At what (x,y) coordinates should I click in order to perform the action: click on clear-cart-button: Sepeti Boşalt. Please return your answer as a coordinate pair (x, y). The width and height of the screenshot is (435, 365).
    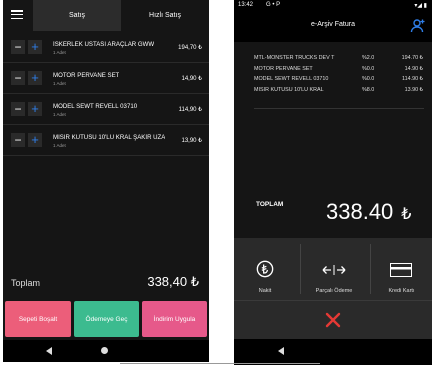
    Looking at the image, I should click on (38, 319).